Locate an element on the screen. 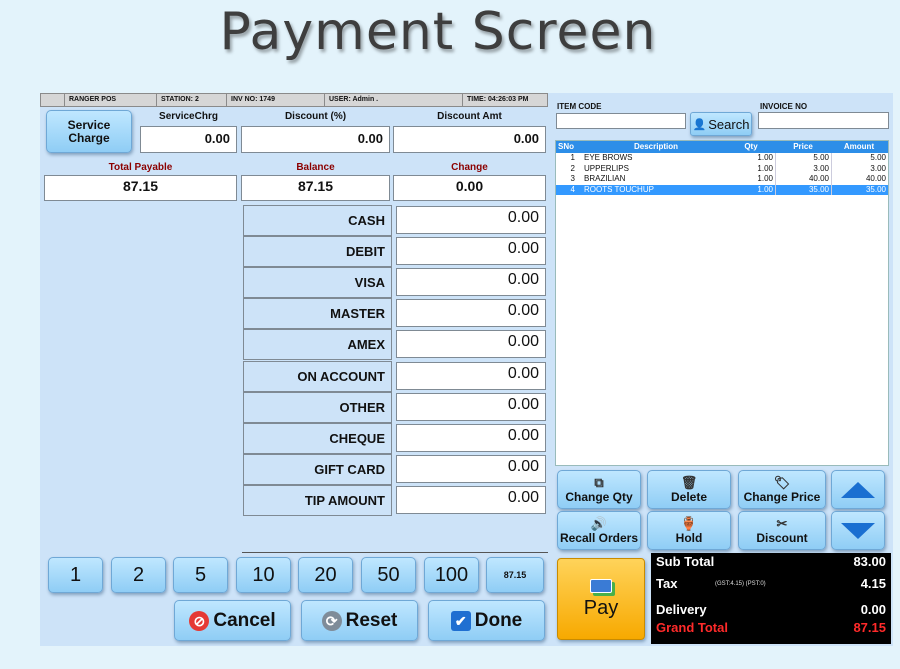 Image resolution: width=900 pixels, height=669 pixels. recall-icon: 🔊 is located at coordinates (599, 523).